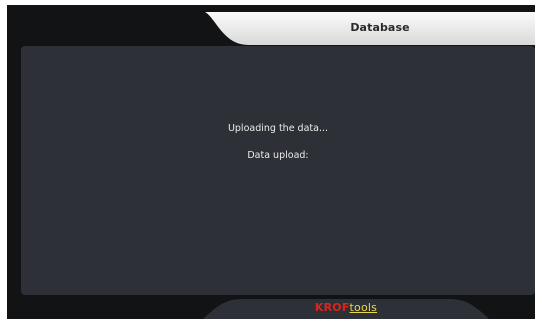 This screenshot has width=542, height=325. I want to click on title-tab: Database, so click(370, 28).